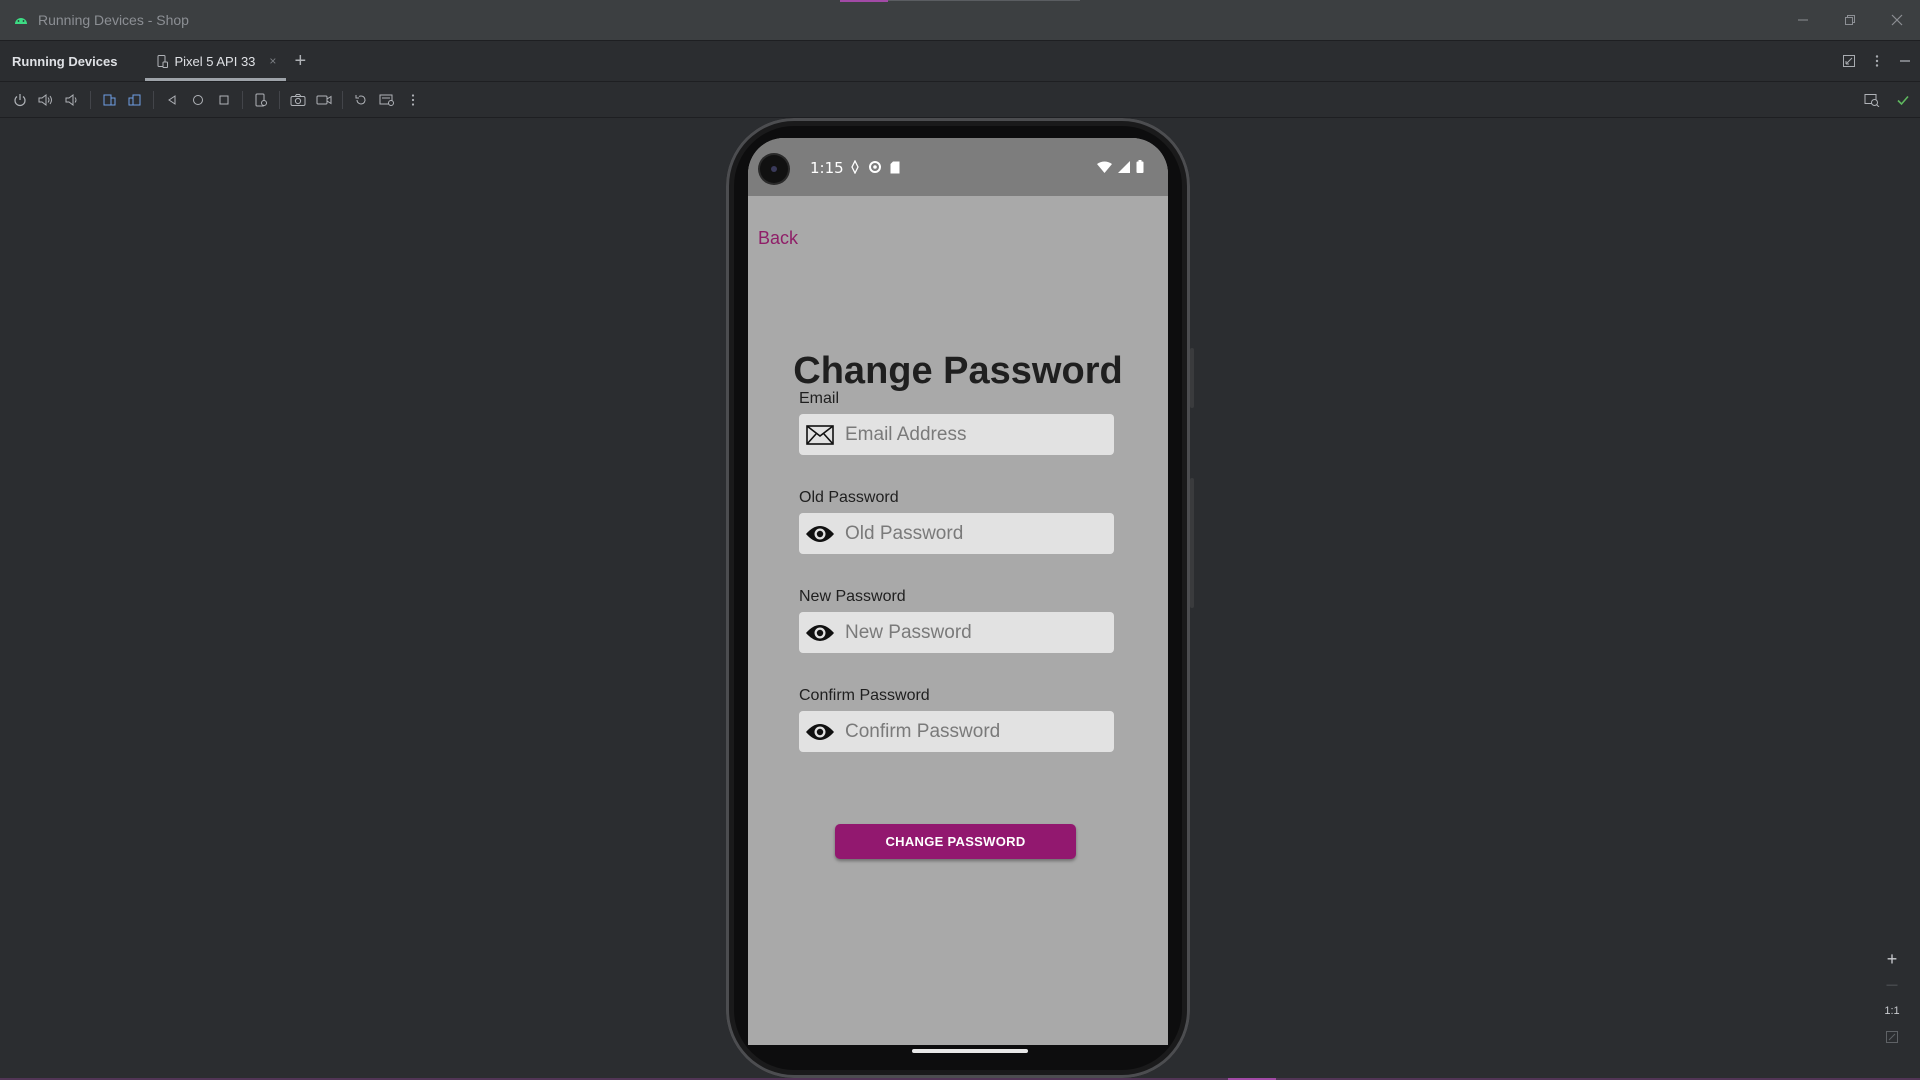 The height and width of the screenshot is (1080, 1920). What do you see at coordinates (1192, 543) in the screenshot?
I see `device-volume-key` at bounding box center [1192, 543].